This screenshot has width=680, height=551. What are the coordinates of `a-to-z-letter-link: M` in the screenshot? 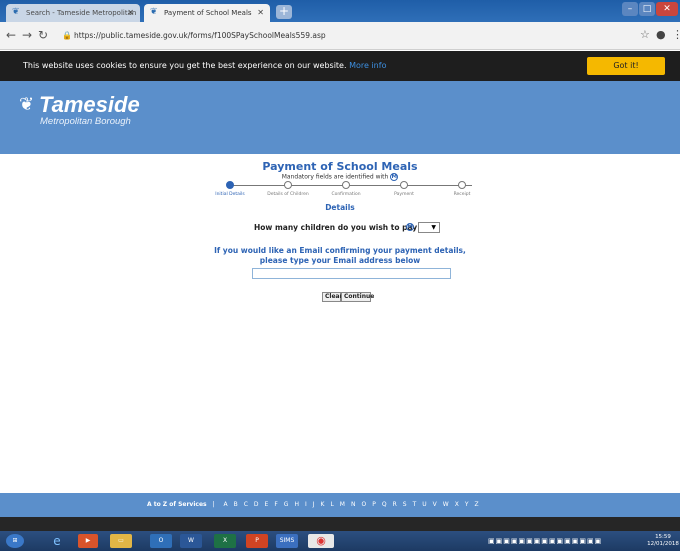 It's located at (342, 504).